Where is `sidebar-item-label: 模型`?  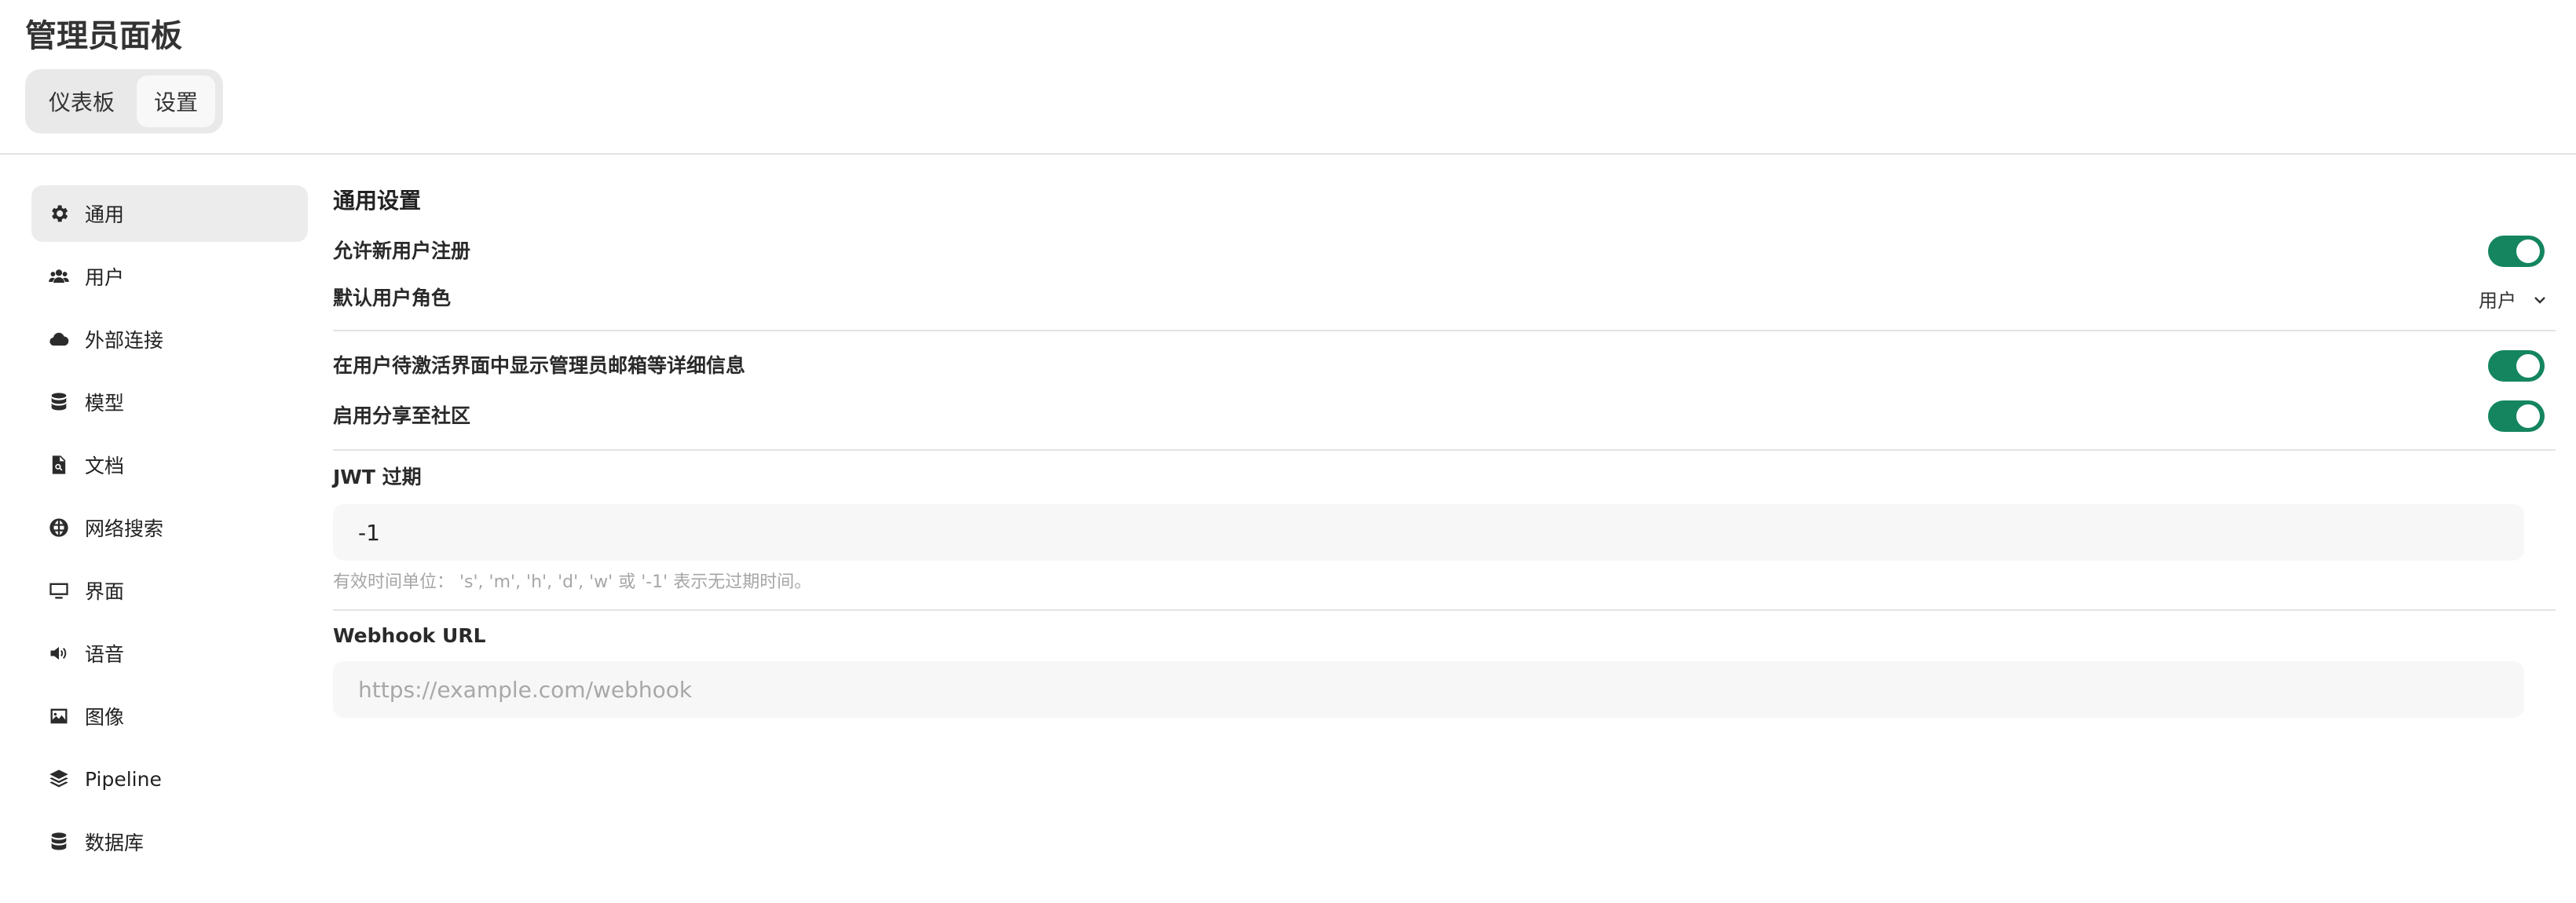 sidebar-item-label: 模型 is located at coordinates (105, 404).